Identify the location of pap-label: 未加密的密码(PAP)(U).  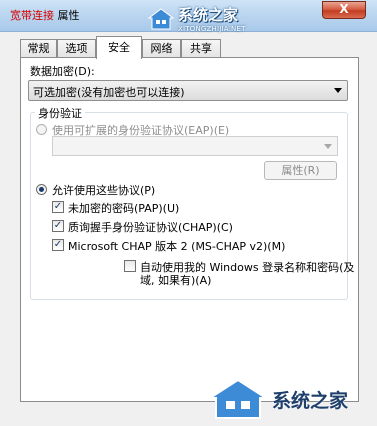
(124, 208).